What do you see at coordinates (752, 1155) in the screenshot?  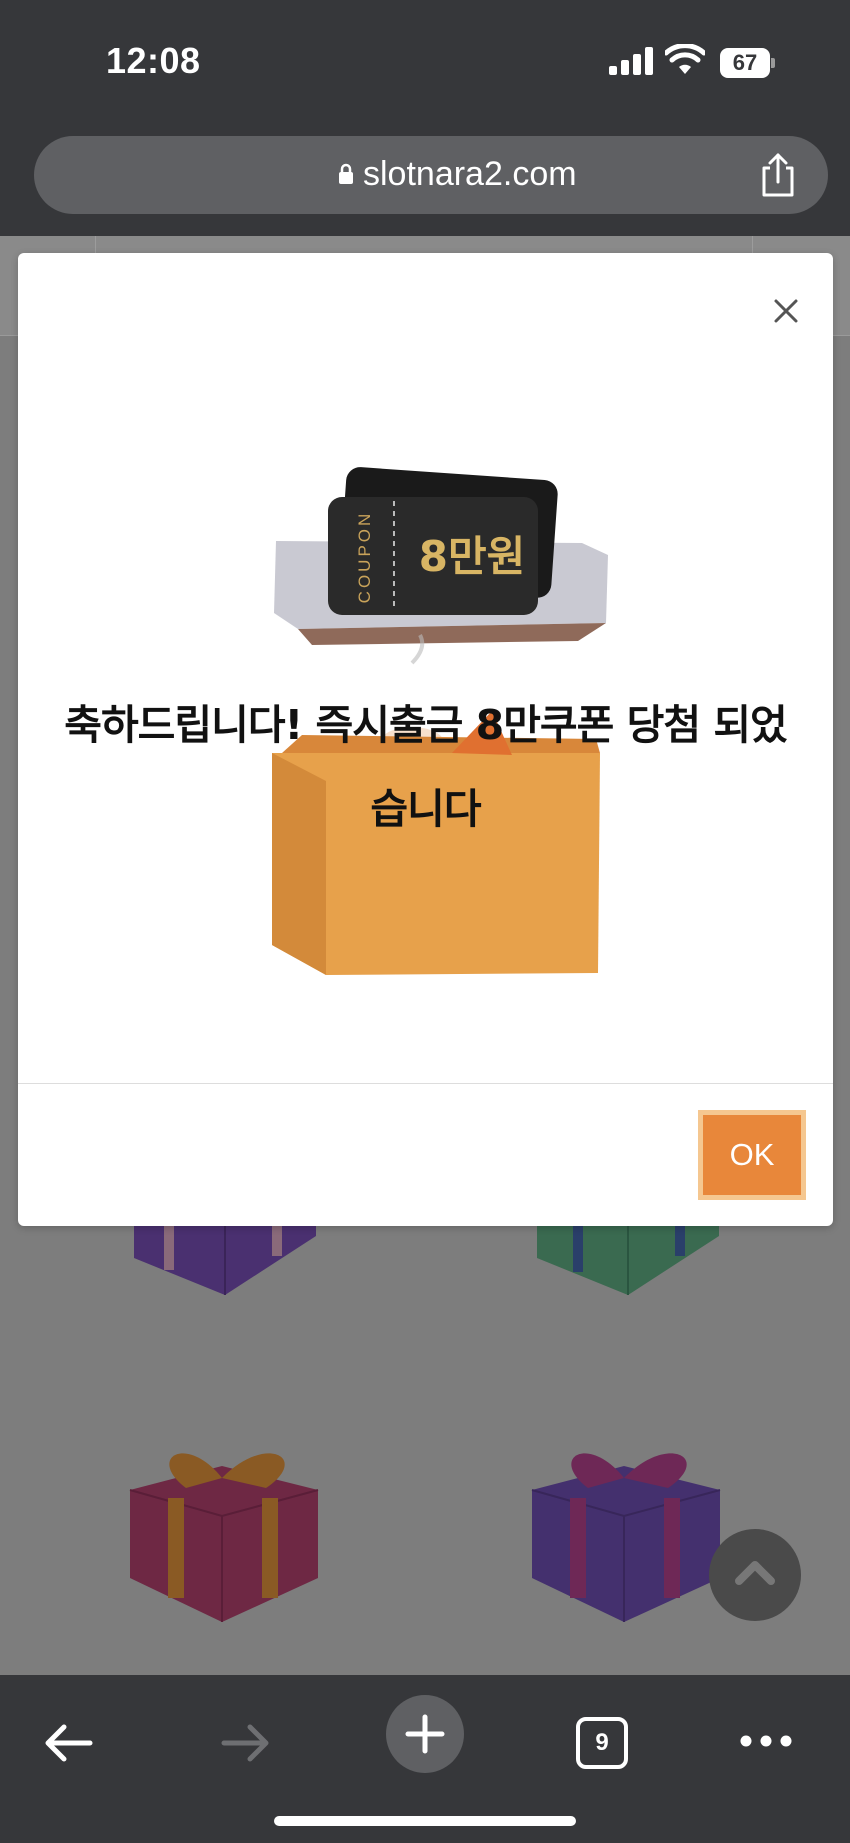 I see `ok-button: OK` at bounding box center [752, 1155].